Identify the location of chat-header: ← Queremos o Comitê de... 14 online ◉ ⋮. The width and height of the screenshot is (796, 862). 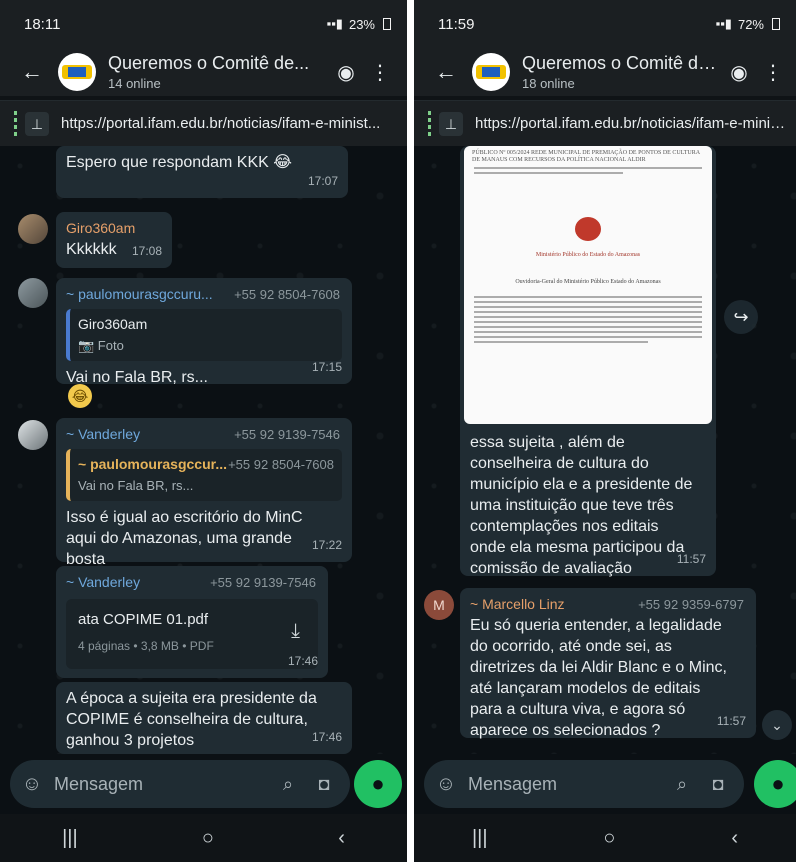
(203, 72).